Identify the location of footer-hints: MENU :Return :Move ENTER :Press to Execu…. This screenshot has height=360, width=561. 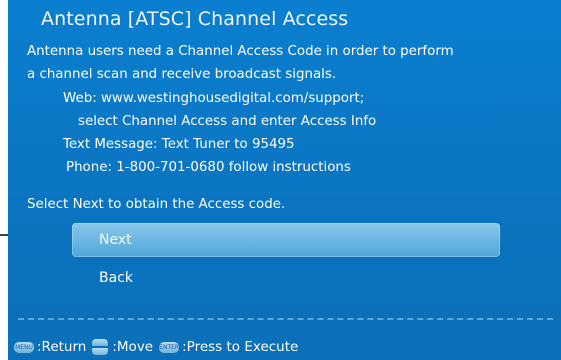
(156, 347).